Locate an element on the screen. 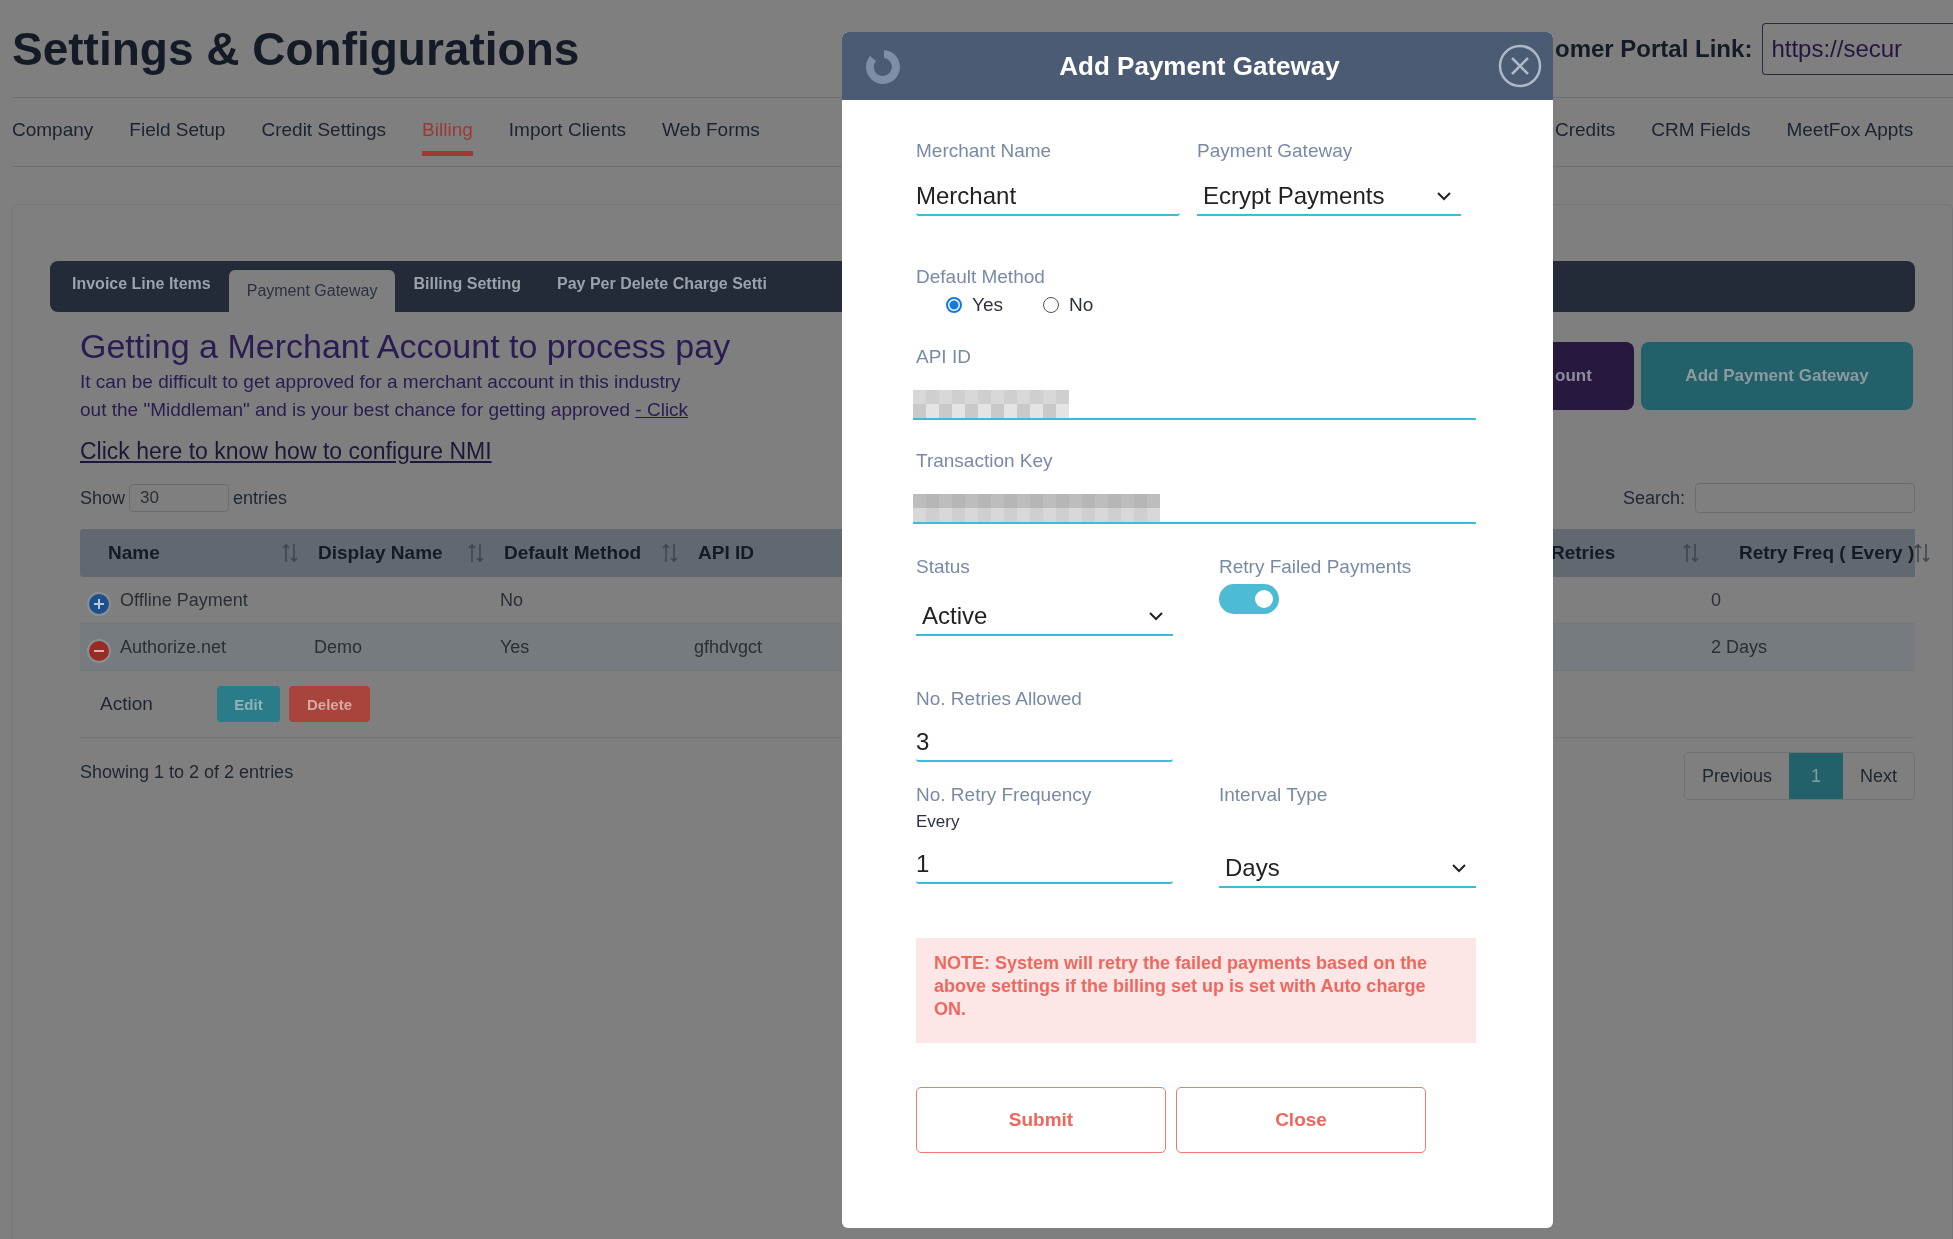  every-label: Every is located at coordinates (938, 822).